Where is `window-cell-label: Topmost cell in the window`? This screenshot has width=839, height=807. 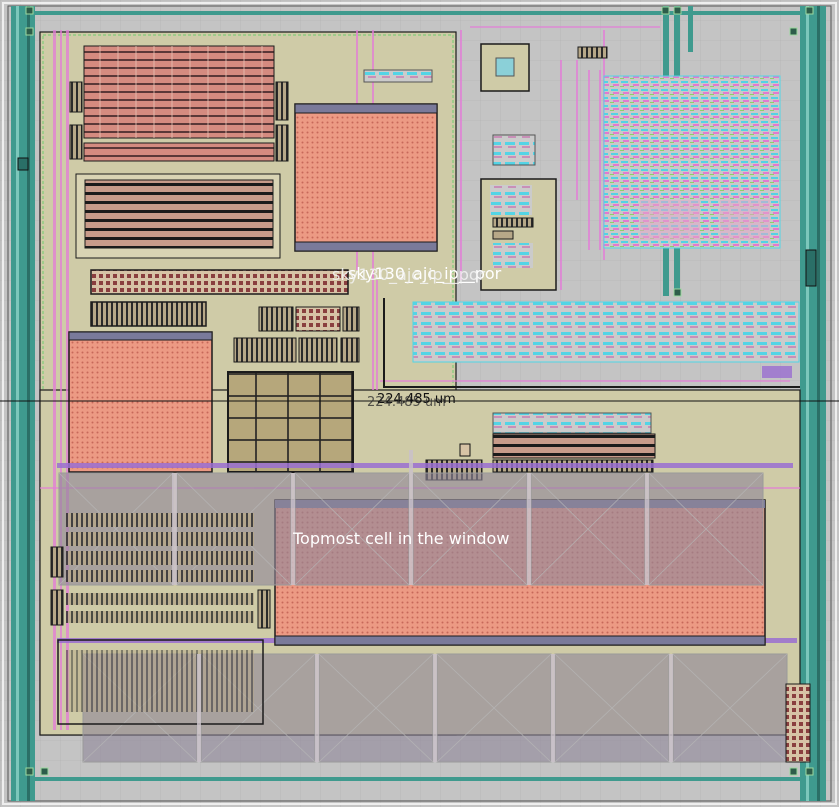
window-cell-label: Topmost cell in the window is located at coordinates (401, 538).